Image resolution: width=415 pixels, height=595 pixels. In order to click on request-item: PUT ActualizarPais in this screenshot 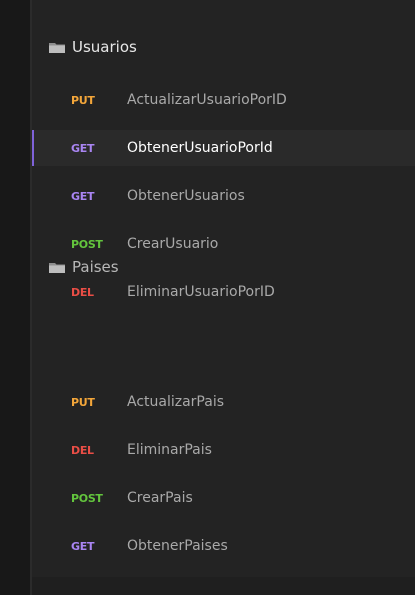, I will do `click(223, 402)`.